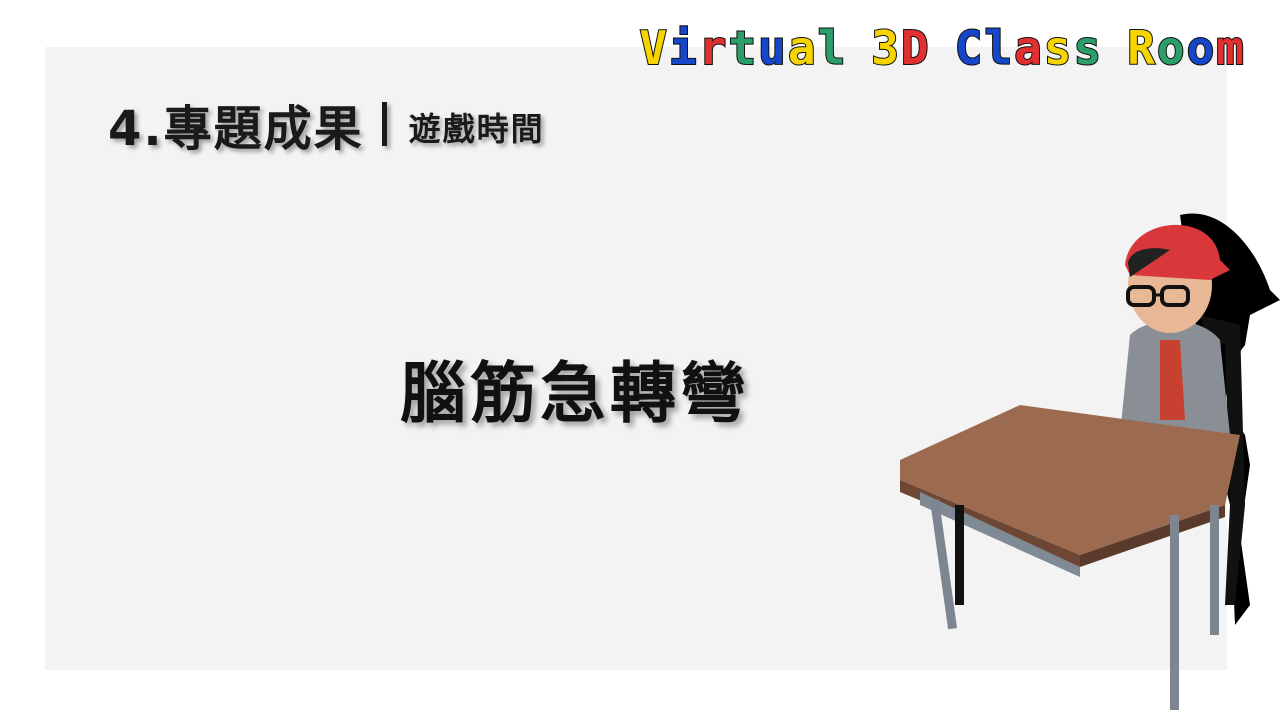 The width and height of the screenshot is (1280, 720). I want to click on brand-word: 3D, so click(900, 48).